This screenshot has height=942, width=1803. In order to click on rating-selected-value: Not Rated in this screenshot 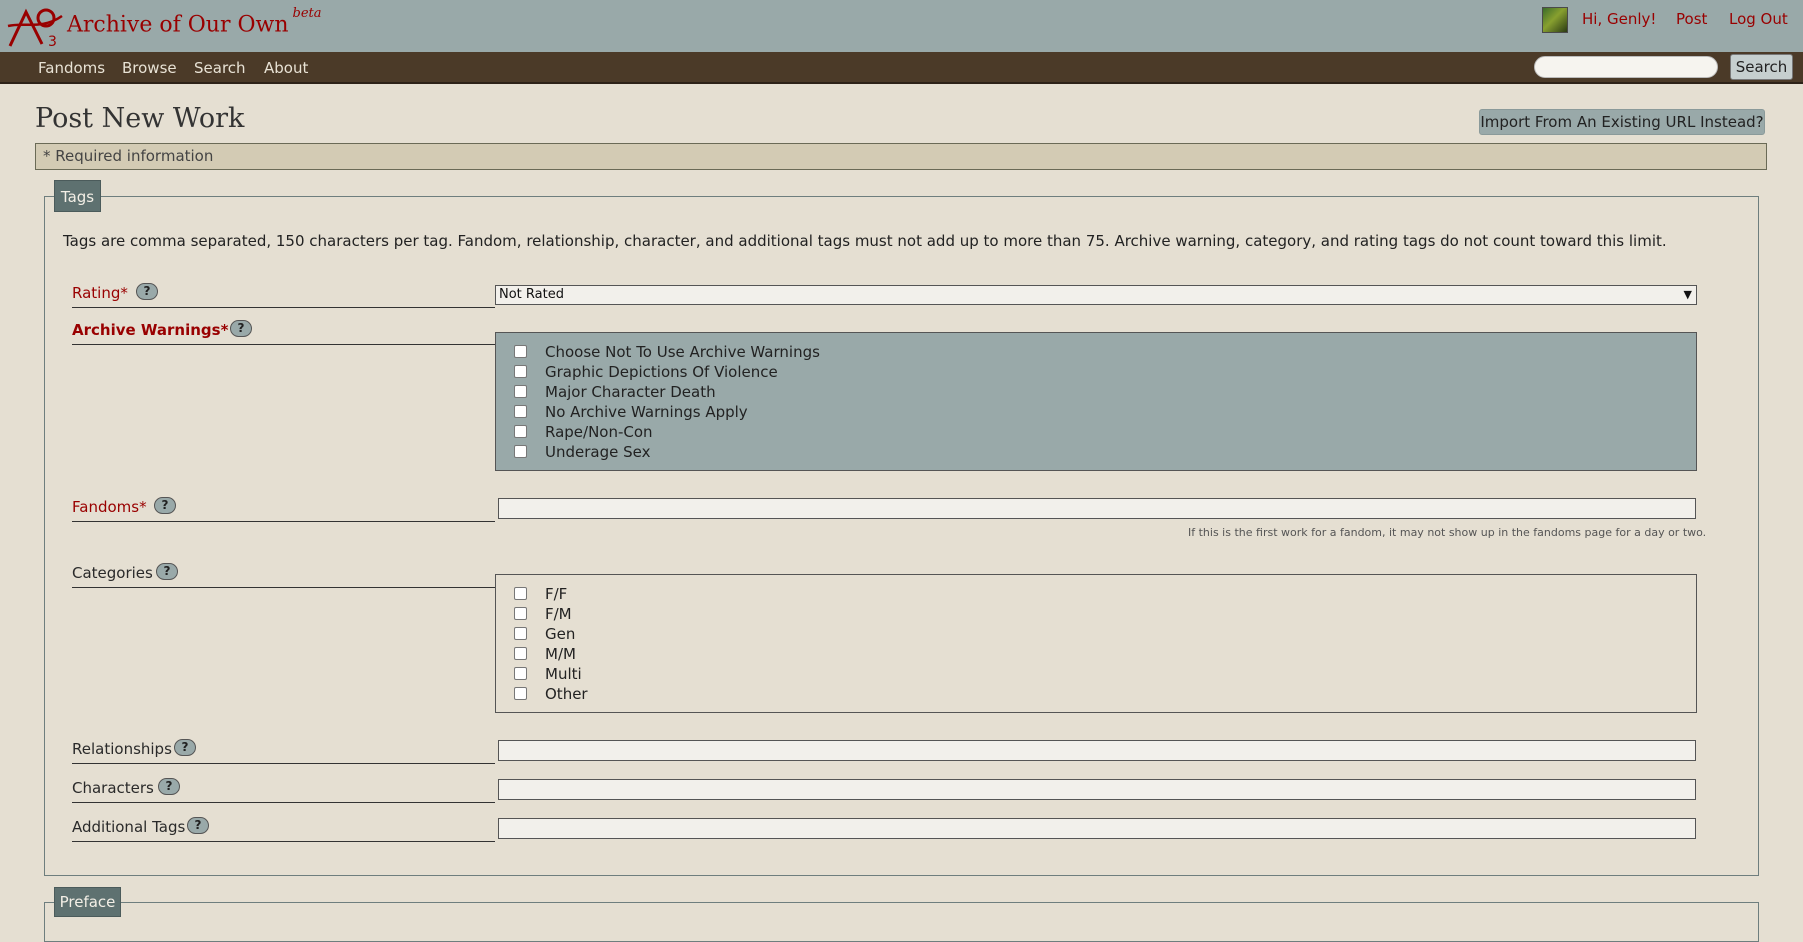, I will do `click(531, 294)`.